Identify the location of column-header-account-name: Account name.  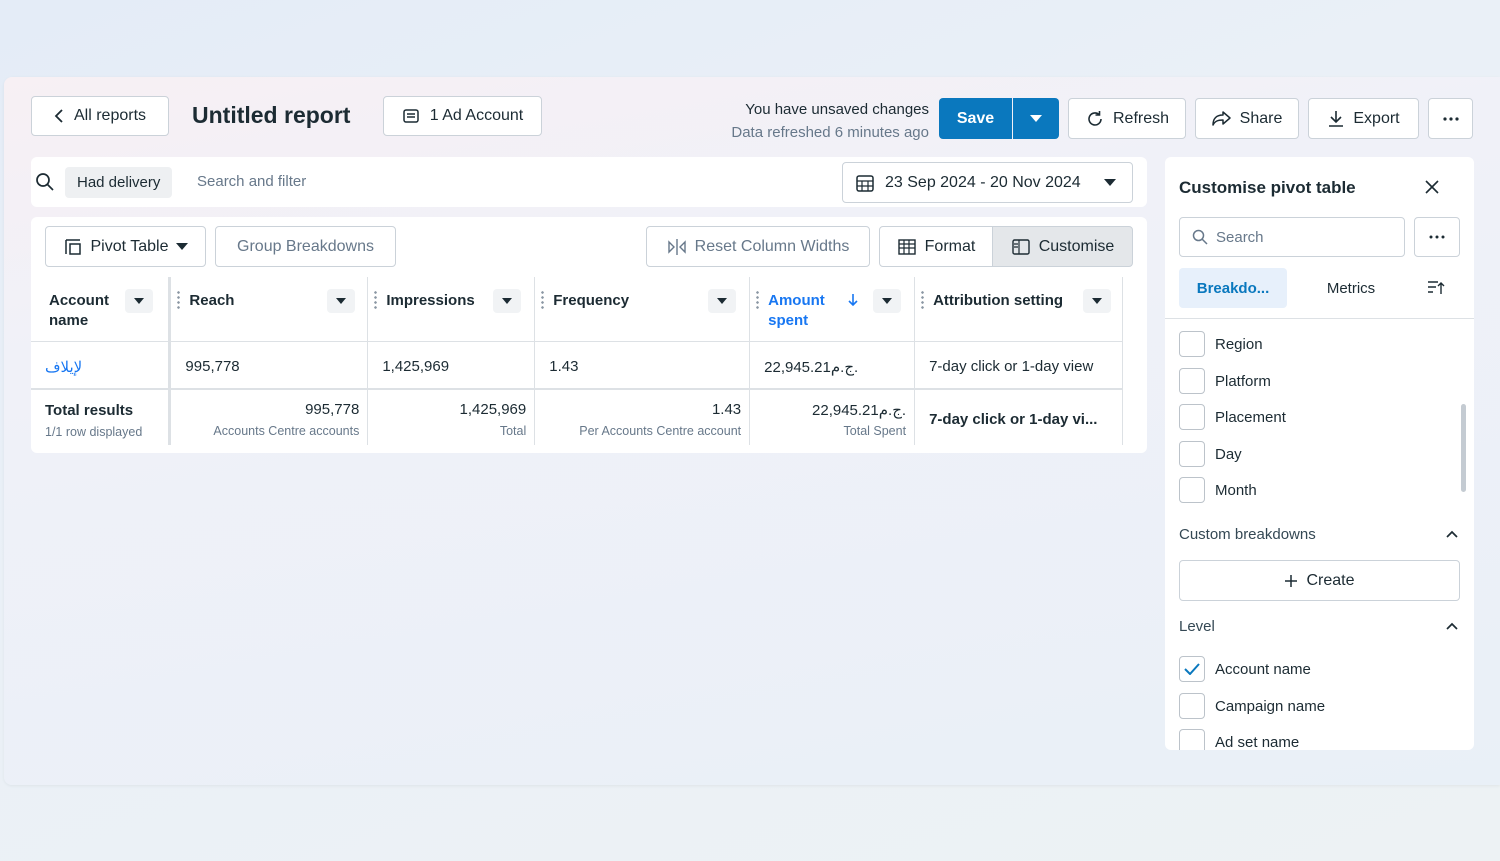
(101, 309).